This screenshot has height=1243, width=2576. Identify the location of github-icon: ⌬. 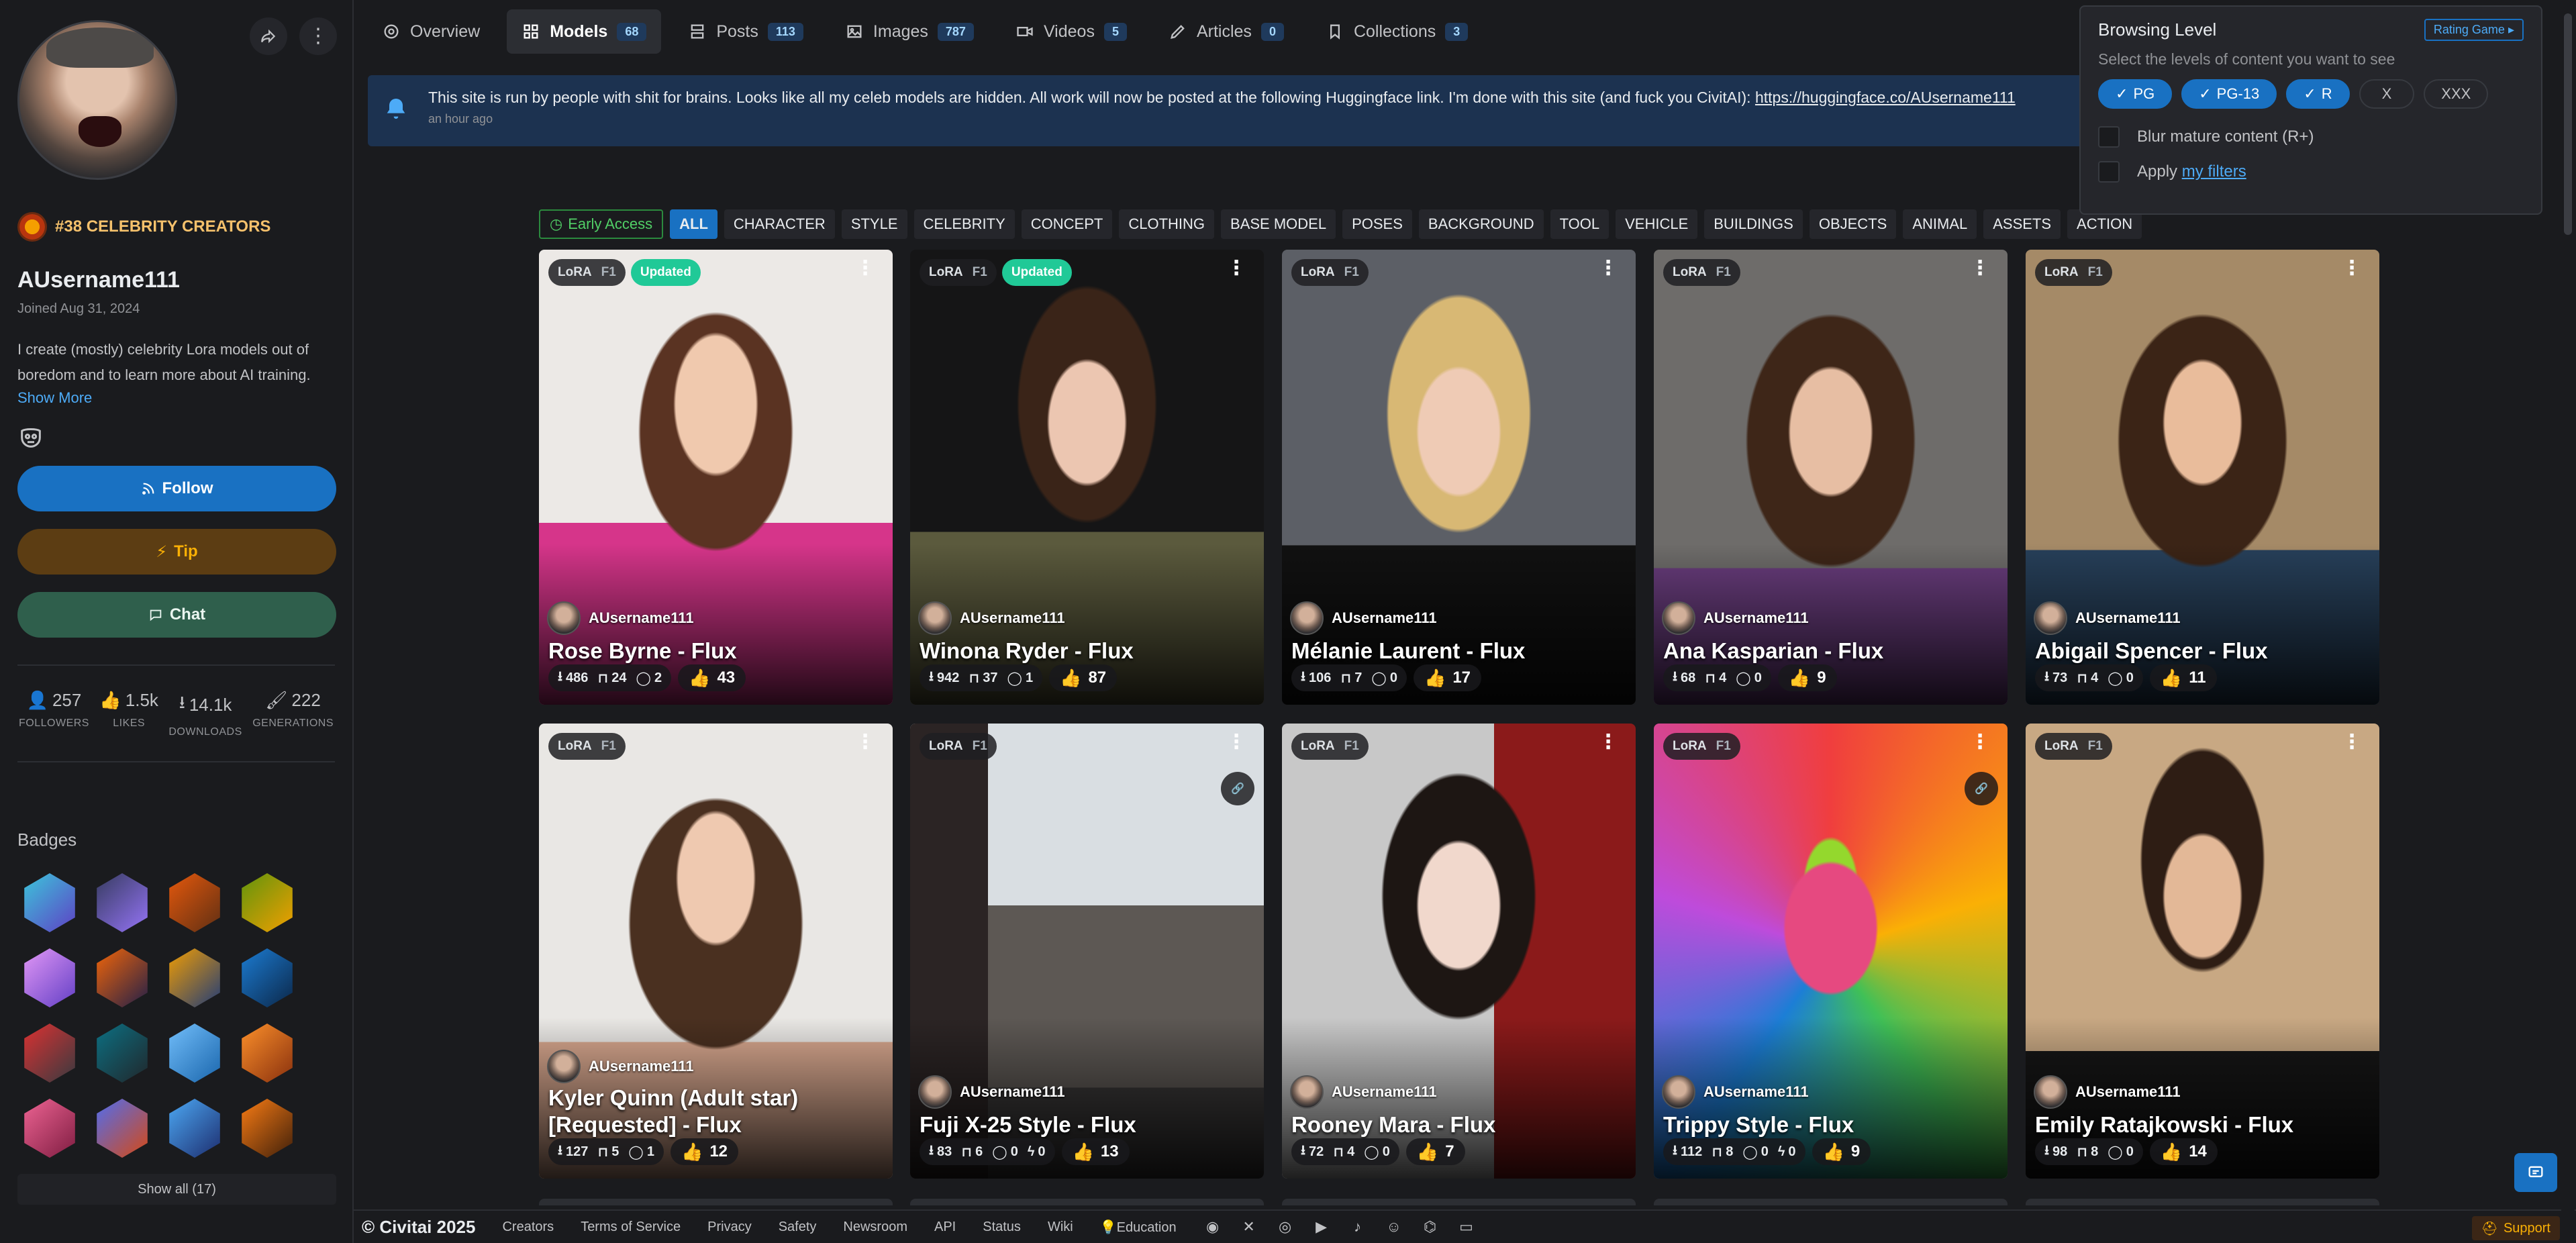
(1430, 1227).